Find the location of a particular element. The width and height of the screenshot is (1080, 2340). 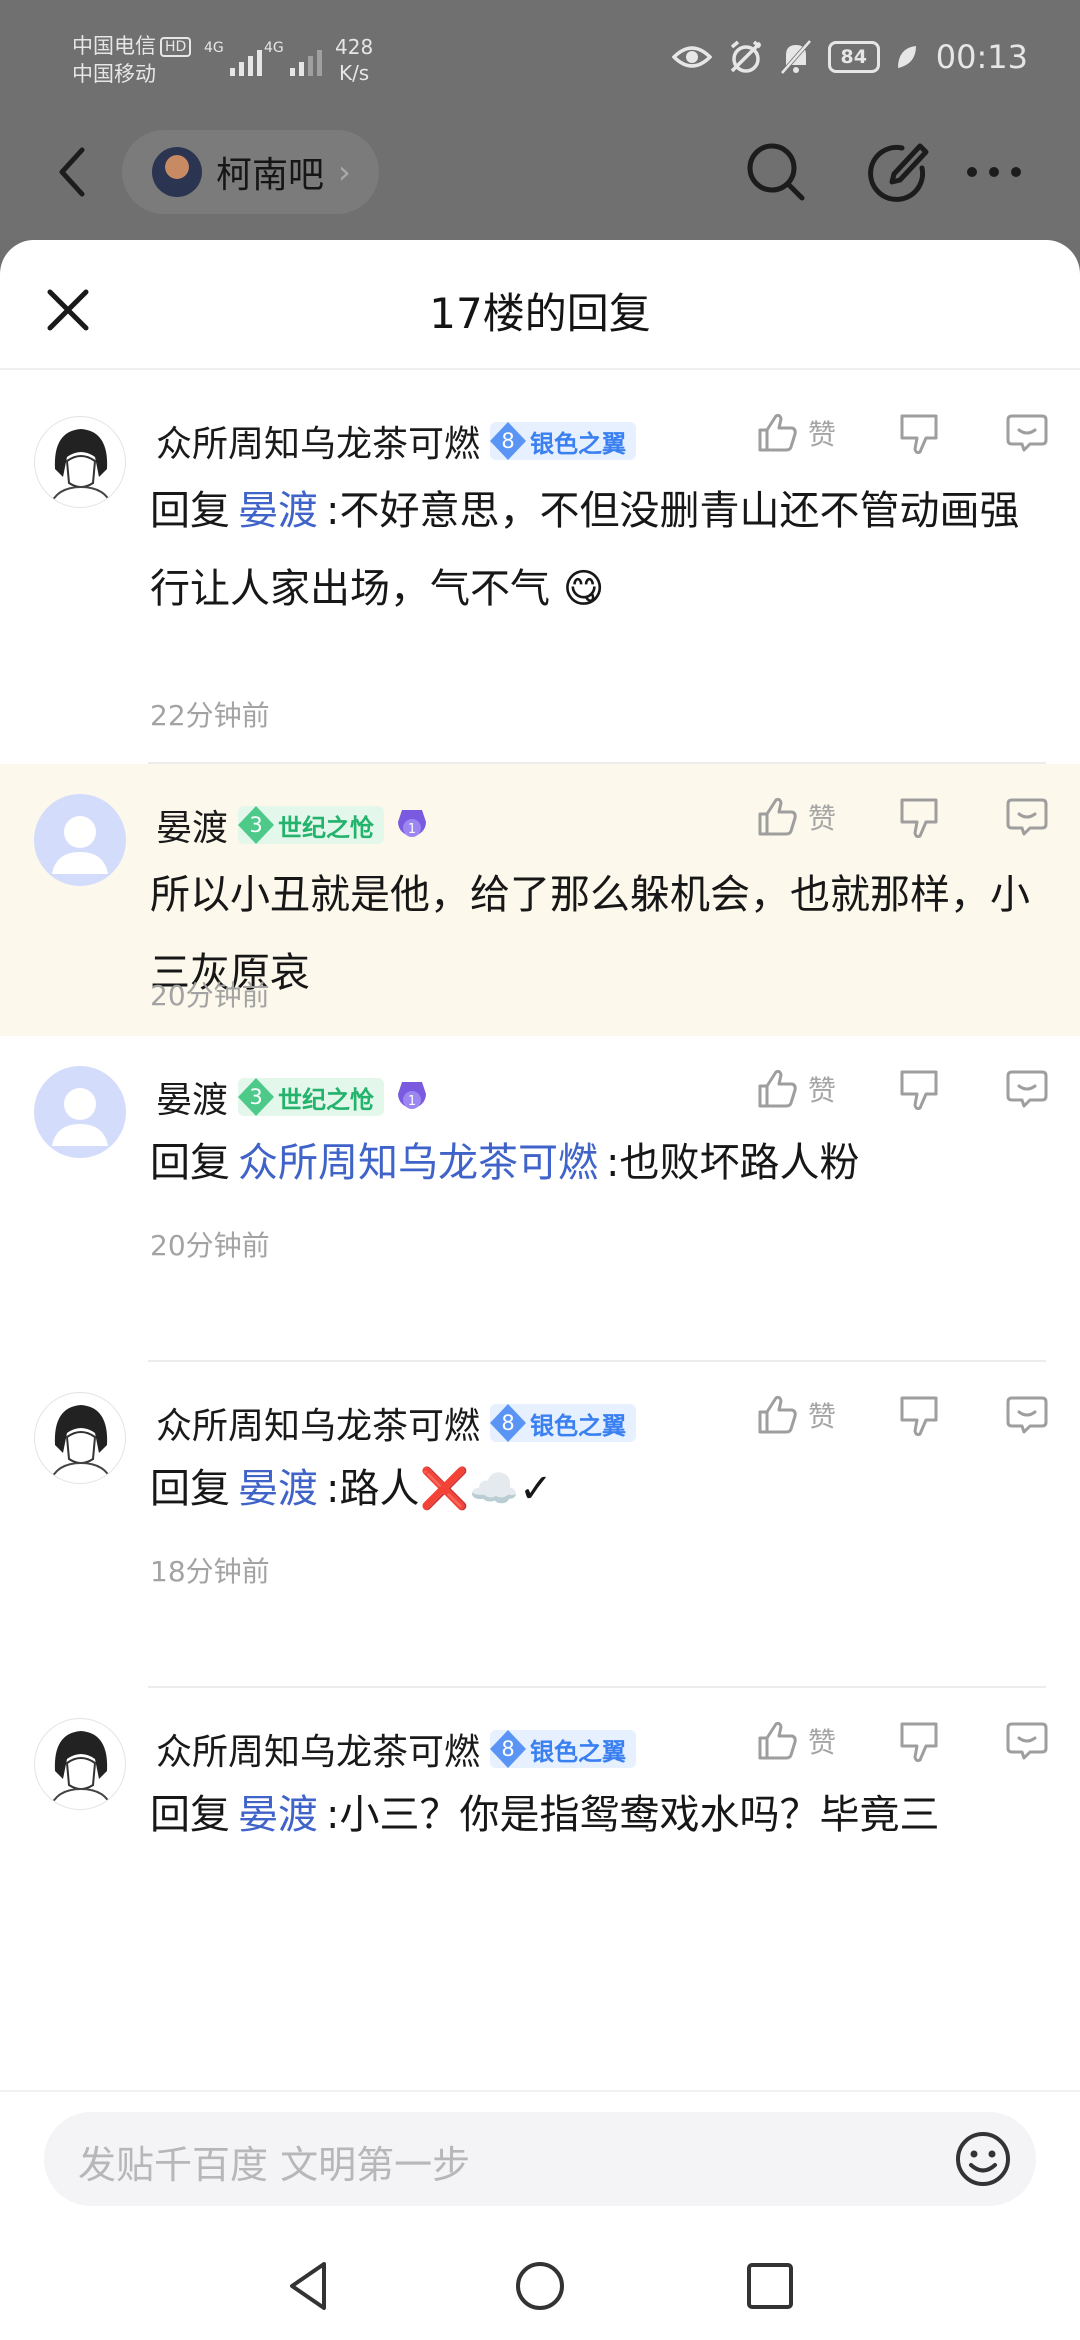

nav-home-icon is located at coordinates (540, 2286).